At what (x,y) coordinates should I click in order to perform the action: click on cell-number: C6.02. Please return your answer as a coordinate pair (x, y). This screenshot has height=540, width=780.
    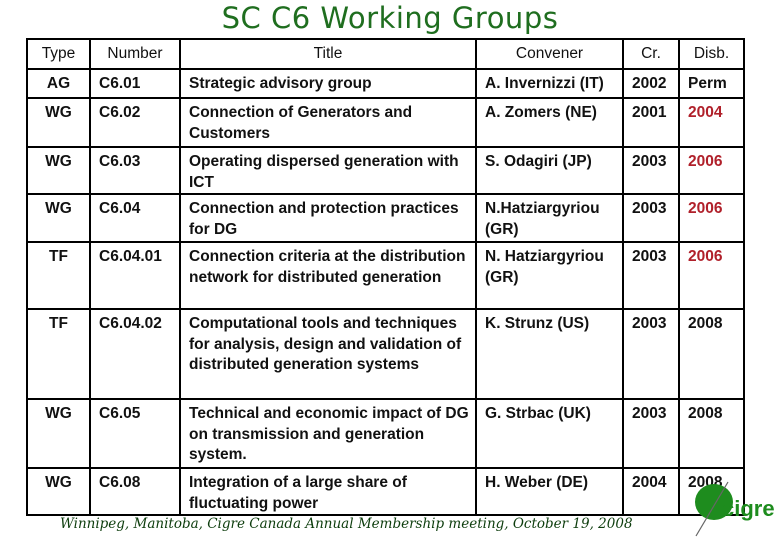
    Looking at the image, I should click on (135, 122).